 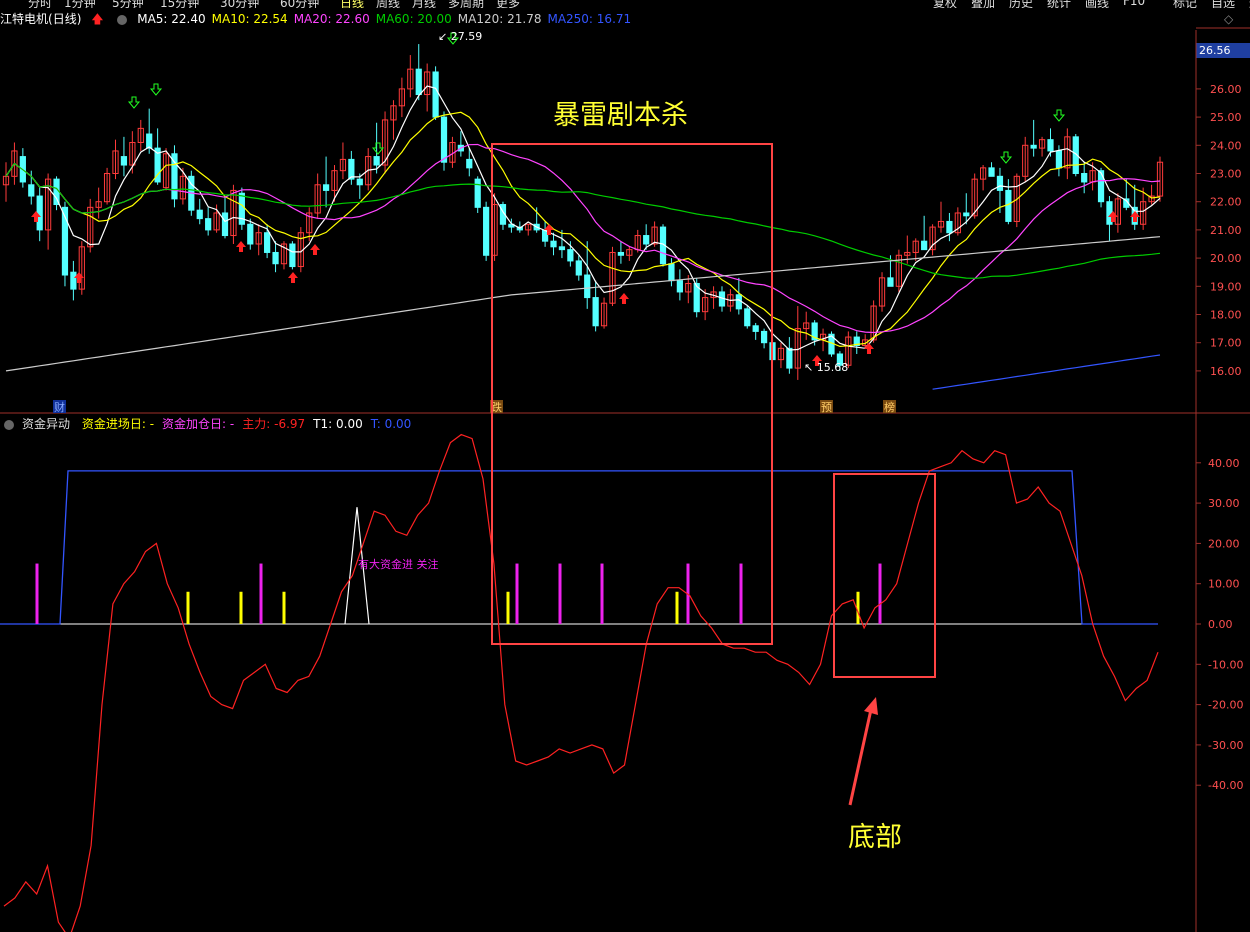 I want to click on indicator-tick-label: 30.00, so click(x=1224, y=503).